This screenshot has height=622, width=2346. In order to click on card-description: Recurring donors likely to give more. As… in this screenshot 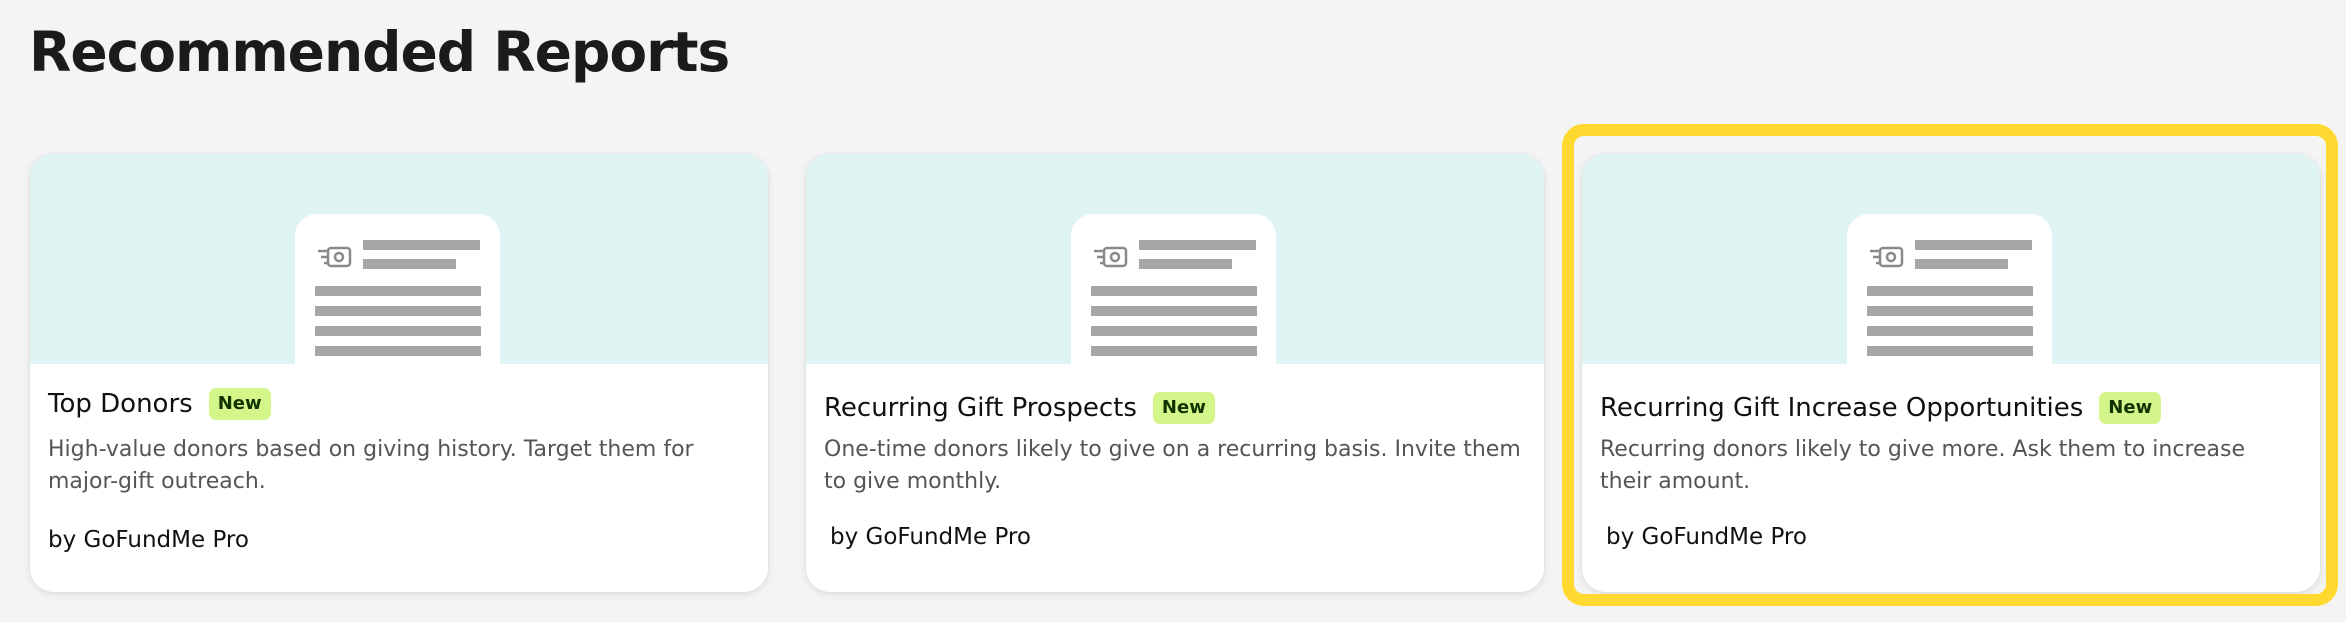, I will do `click(1923, 465)`.